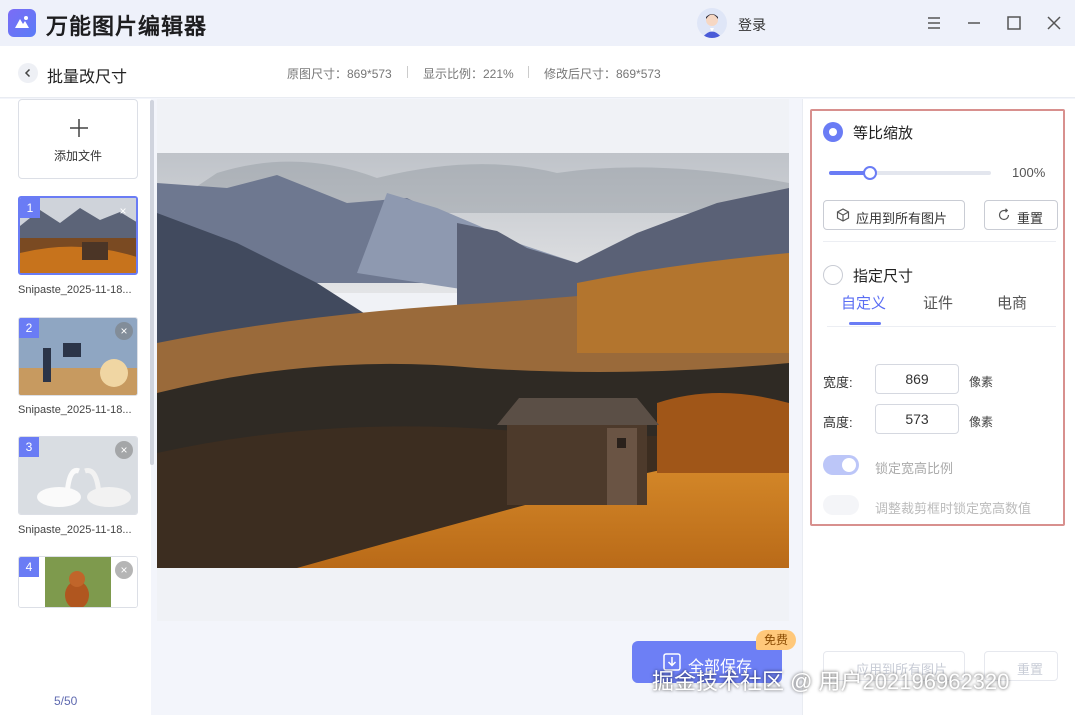 Image resolution: width=1075 pixels, height=715 pixels. Describe the element at coordinates (869, 173) in the screenshot. I see `scale-slider-handle` at that location.